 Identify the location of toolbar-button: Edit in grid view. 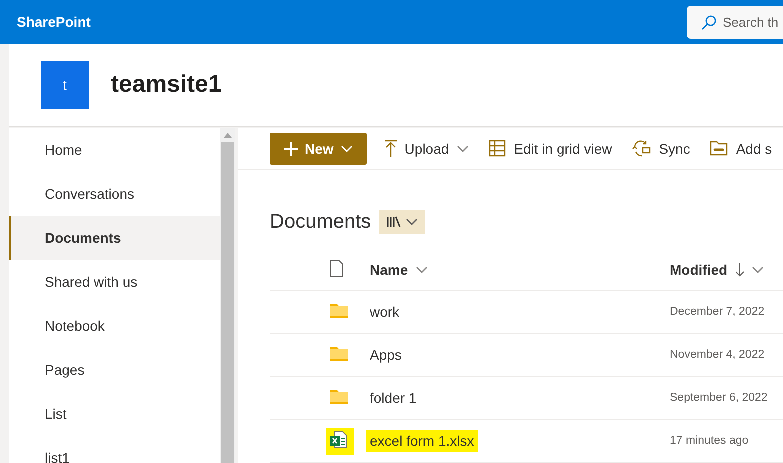
(550, 148).